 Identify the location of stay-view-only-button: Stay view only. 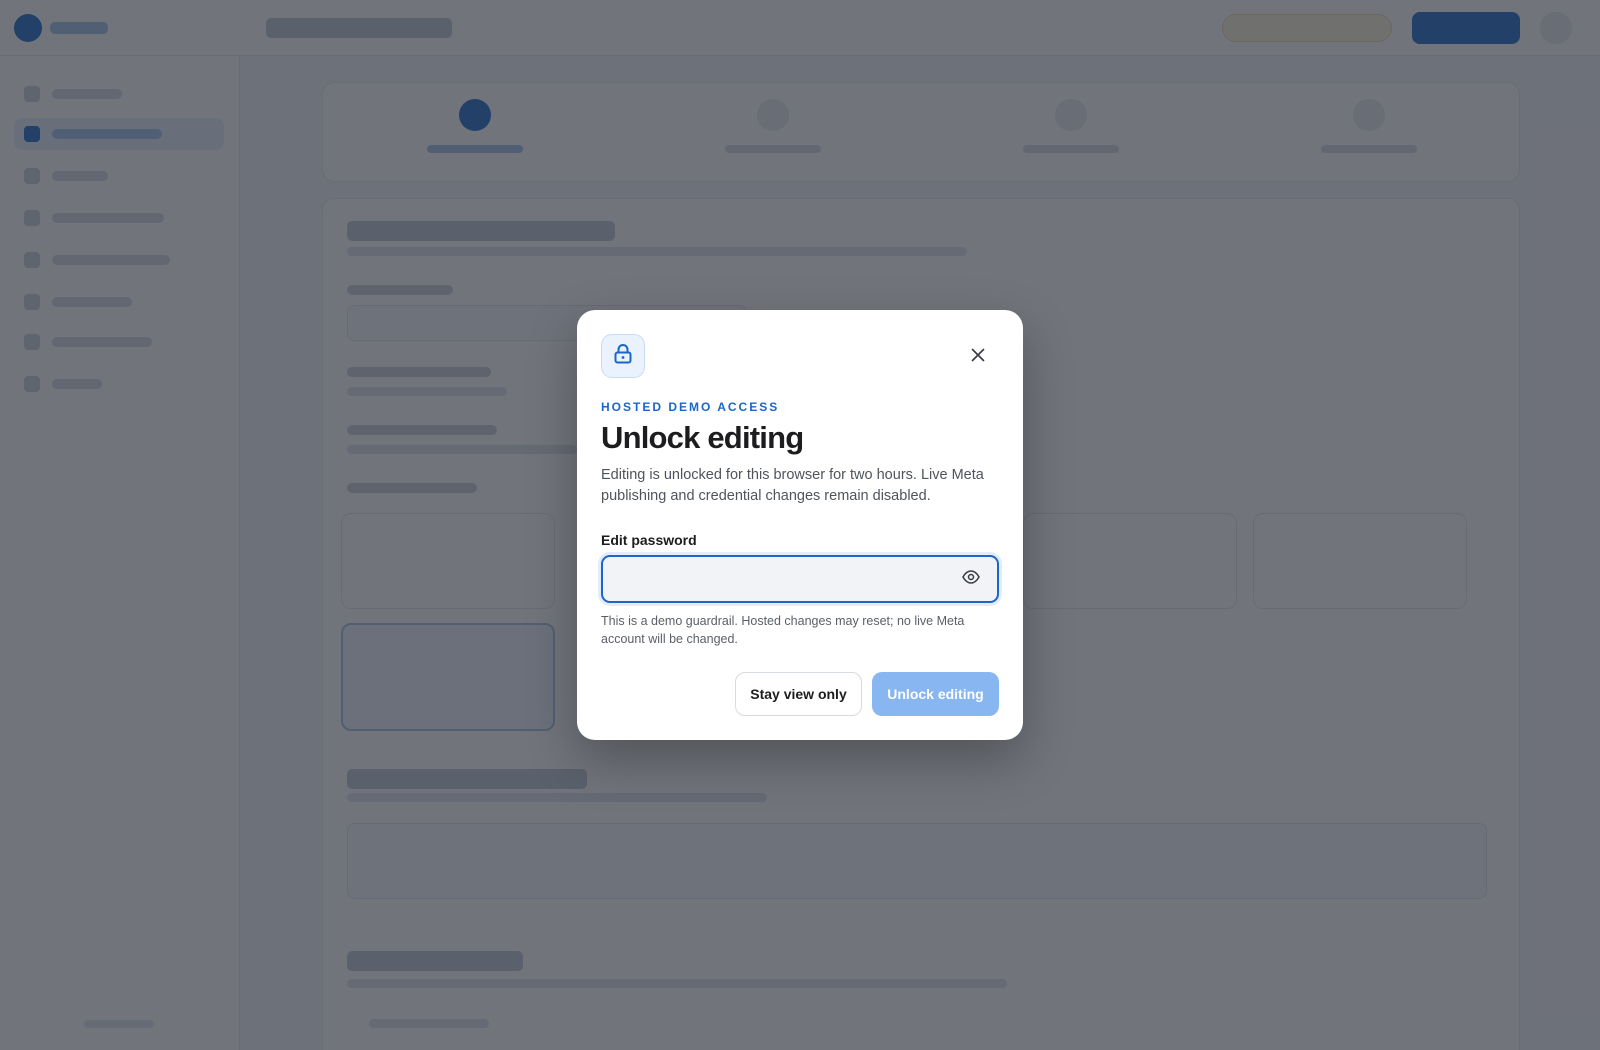
(798, 694).